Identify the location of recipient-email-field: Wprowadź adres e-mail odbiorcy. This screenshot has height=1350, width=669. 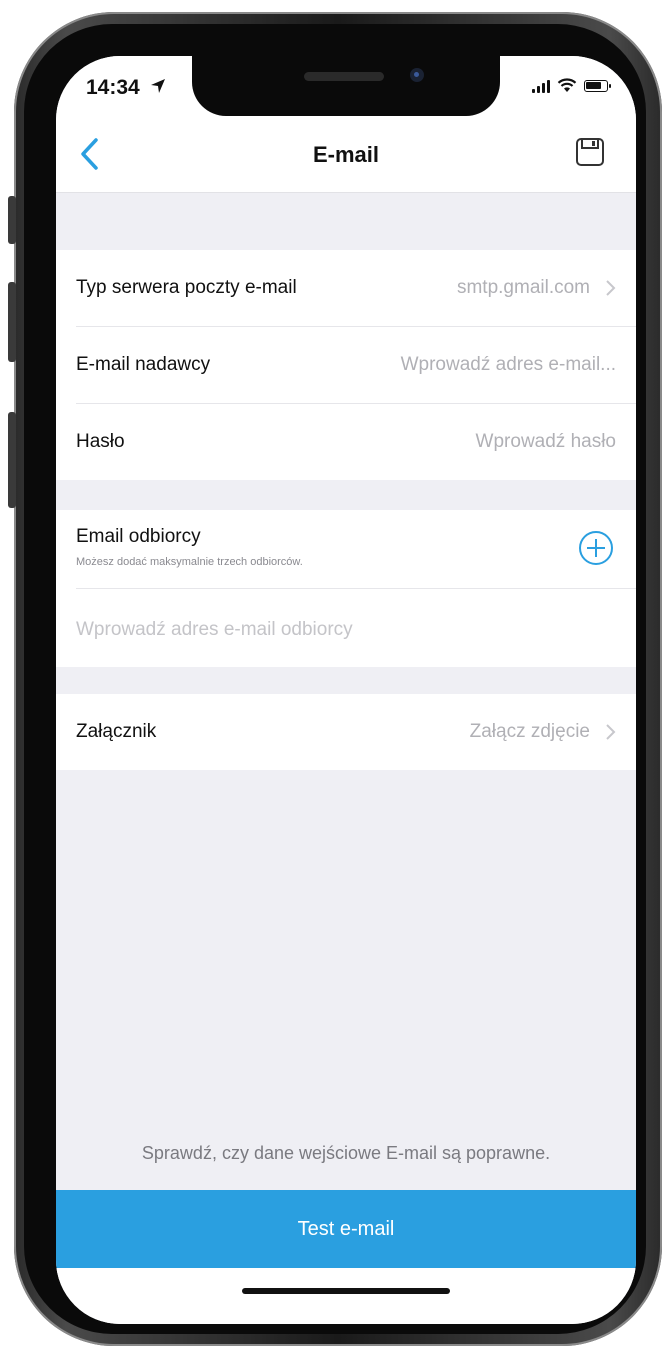
(356, 628).